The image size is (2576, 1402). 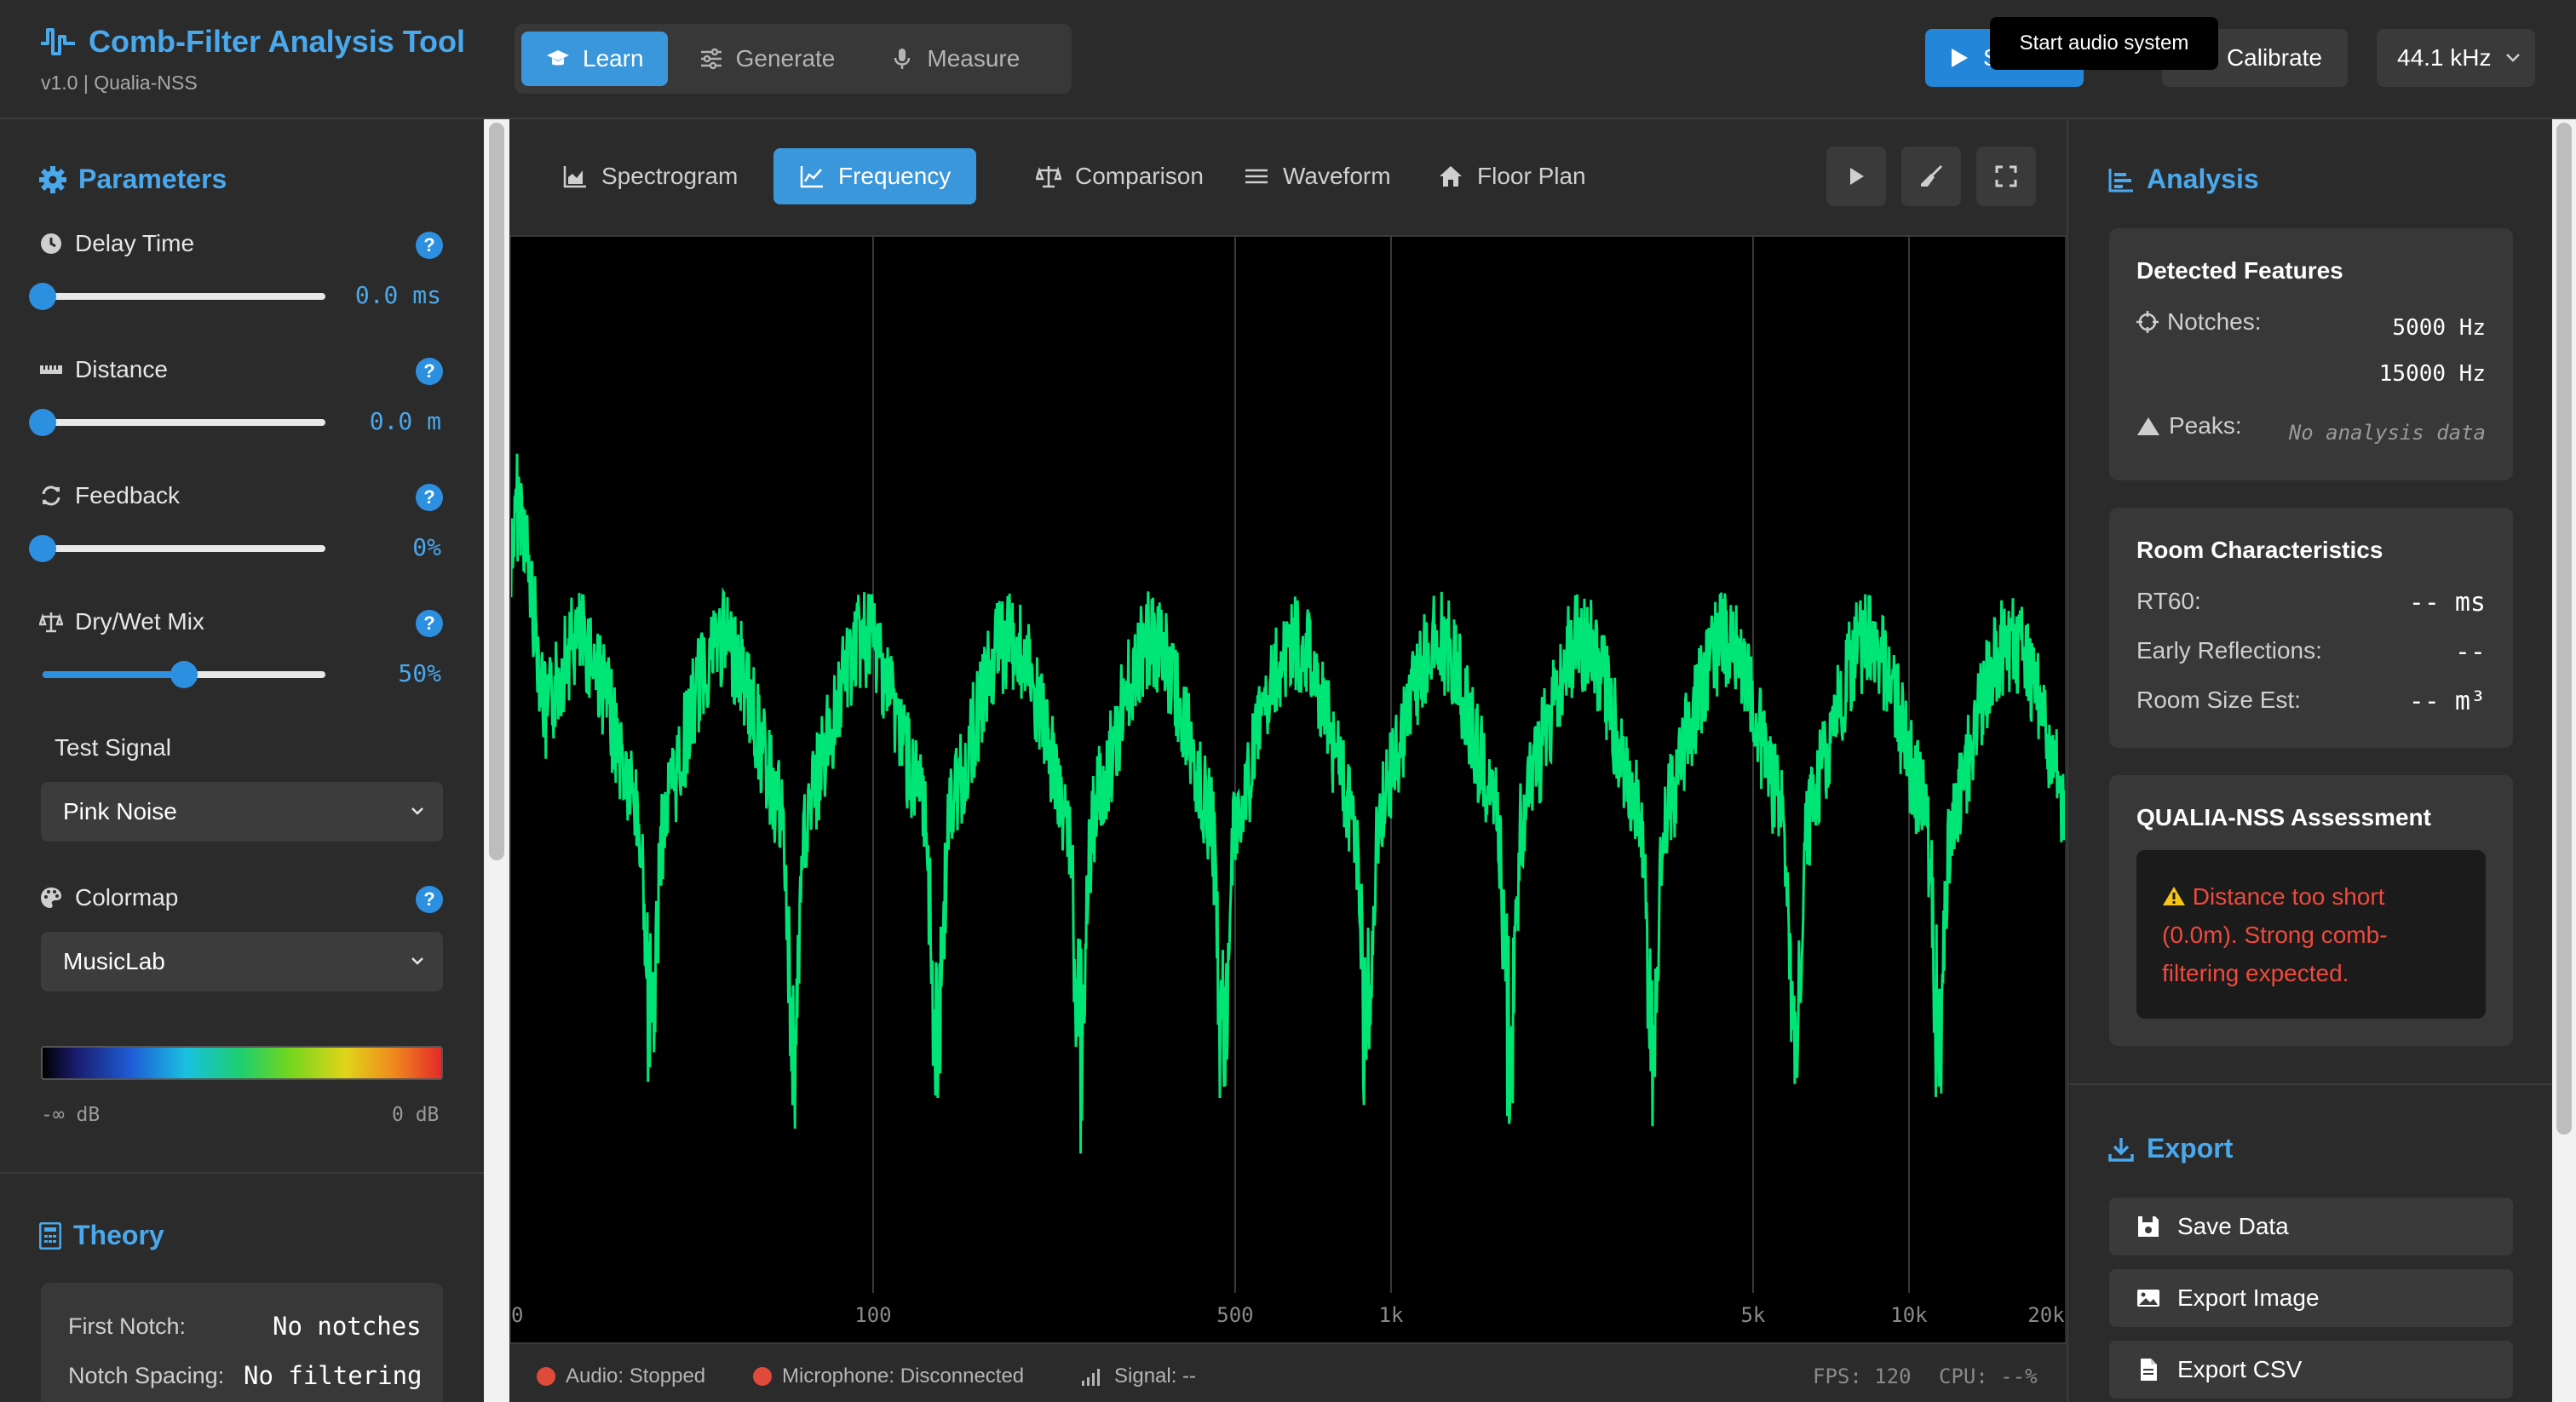 What do you see at coordinates (1856, 176) in the screenshot?
I see `play-button` at bounding box center [1856, 176].